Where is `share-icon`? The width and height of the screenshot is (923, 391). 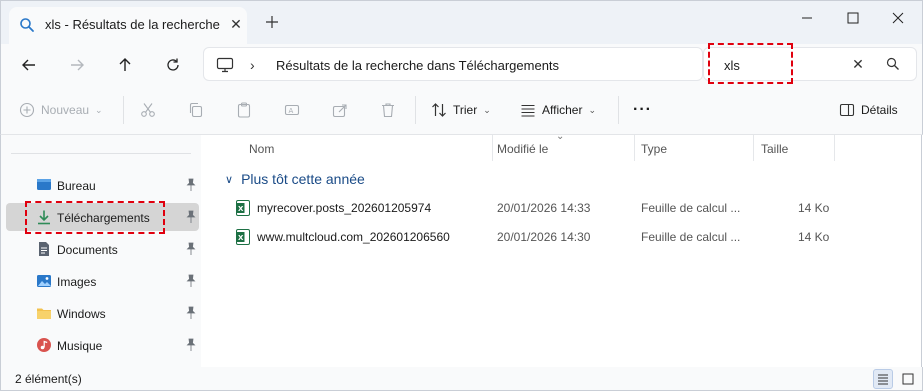 share-icon is located at coordinates (339, 111).